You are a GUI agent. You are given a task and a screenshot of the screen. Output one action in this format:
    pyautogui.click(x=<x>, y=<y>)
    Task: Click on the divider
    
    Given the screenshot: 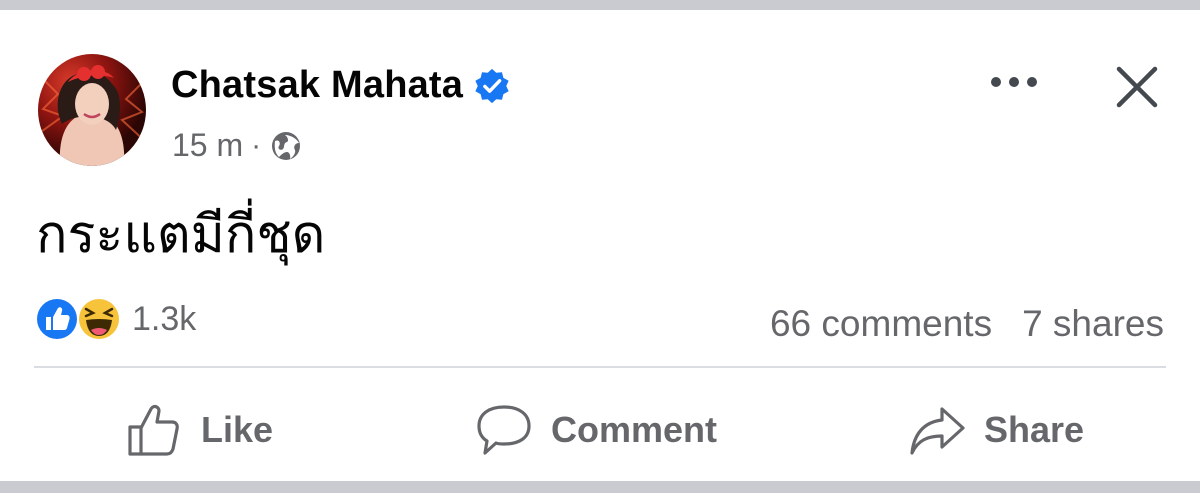 What is the action you would take?
    pyautogui.click(x=600, y=367)
    